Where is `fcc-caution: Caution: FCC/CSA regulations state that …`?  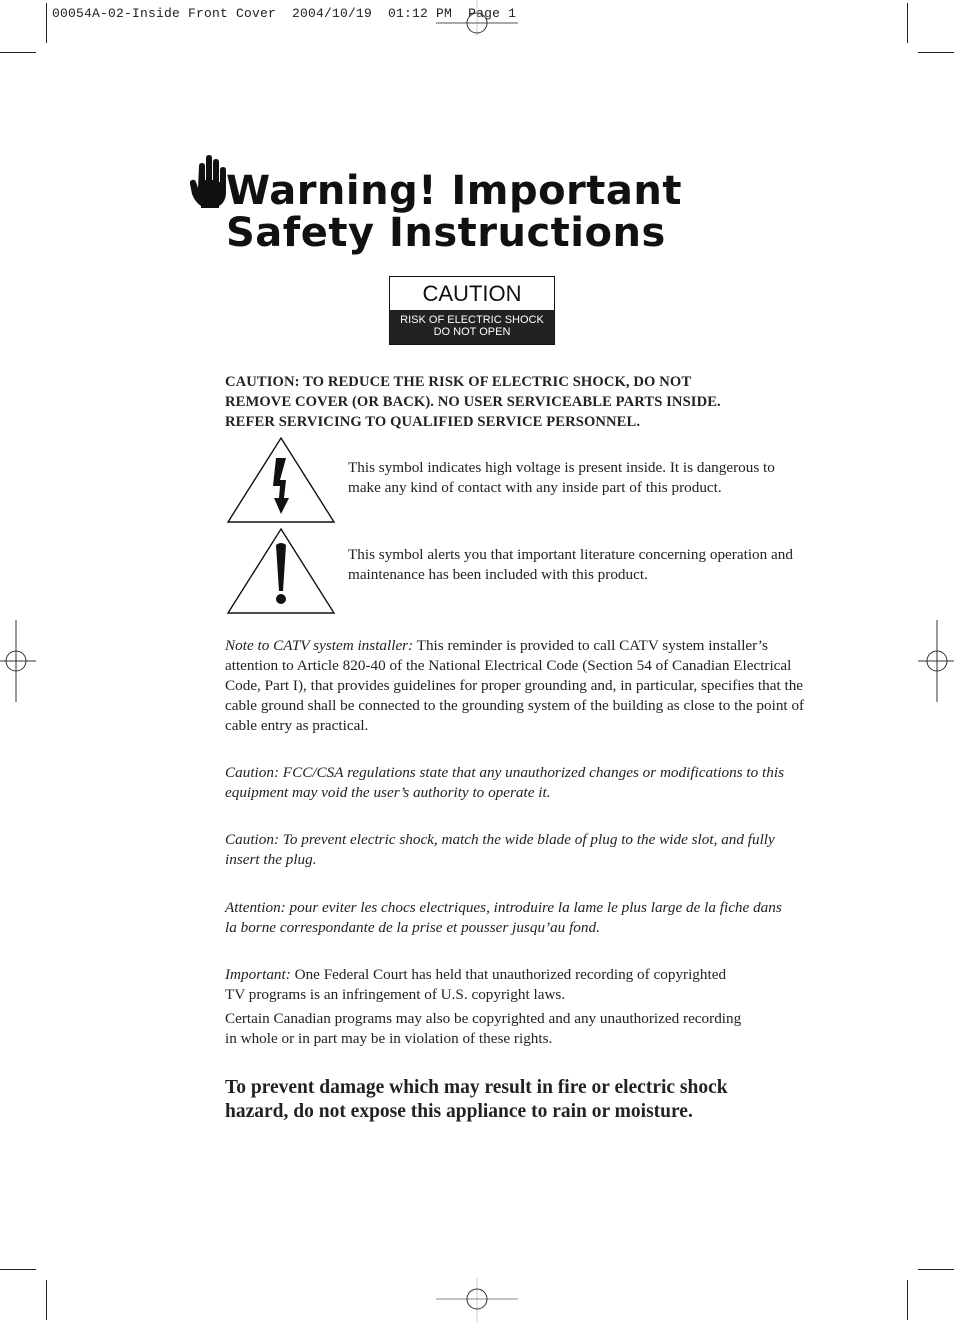
fcc-caution: Caution: FCC/CSA regulations state that … is located at coordinates (504, 782).